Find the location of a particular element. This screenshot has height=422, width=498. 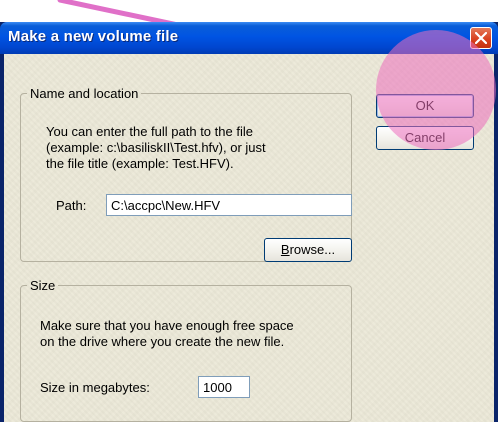

close-icon is located at coordinates (481, 38).